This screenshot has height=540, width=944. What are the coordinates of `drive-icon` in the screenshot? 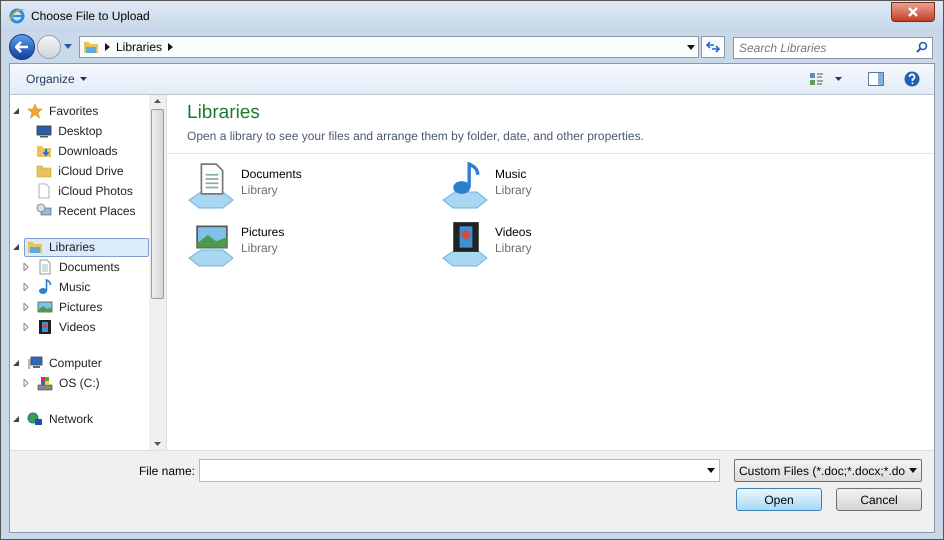 It's located at (45, 383).